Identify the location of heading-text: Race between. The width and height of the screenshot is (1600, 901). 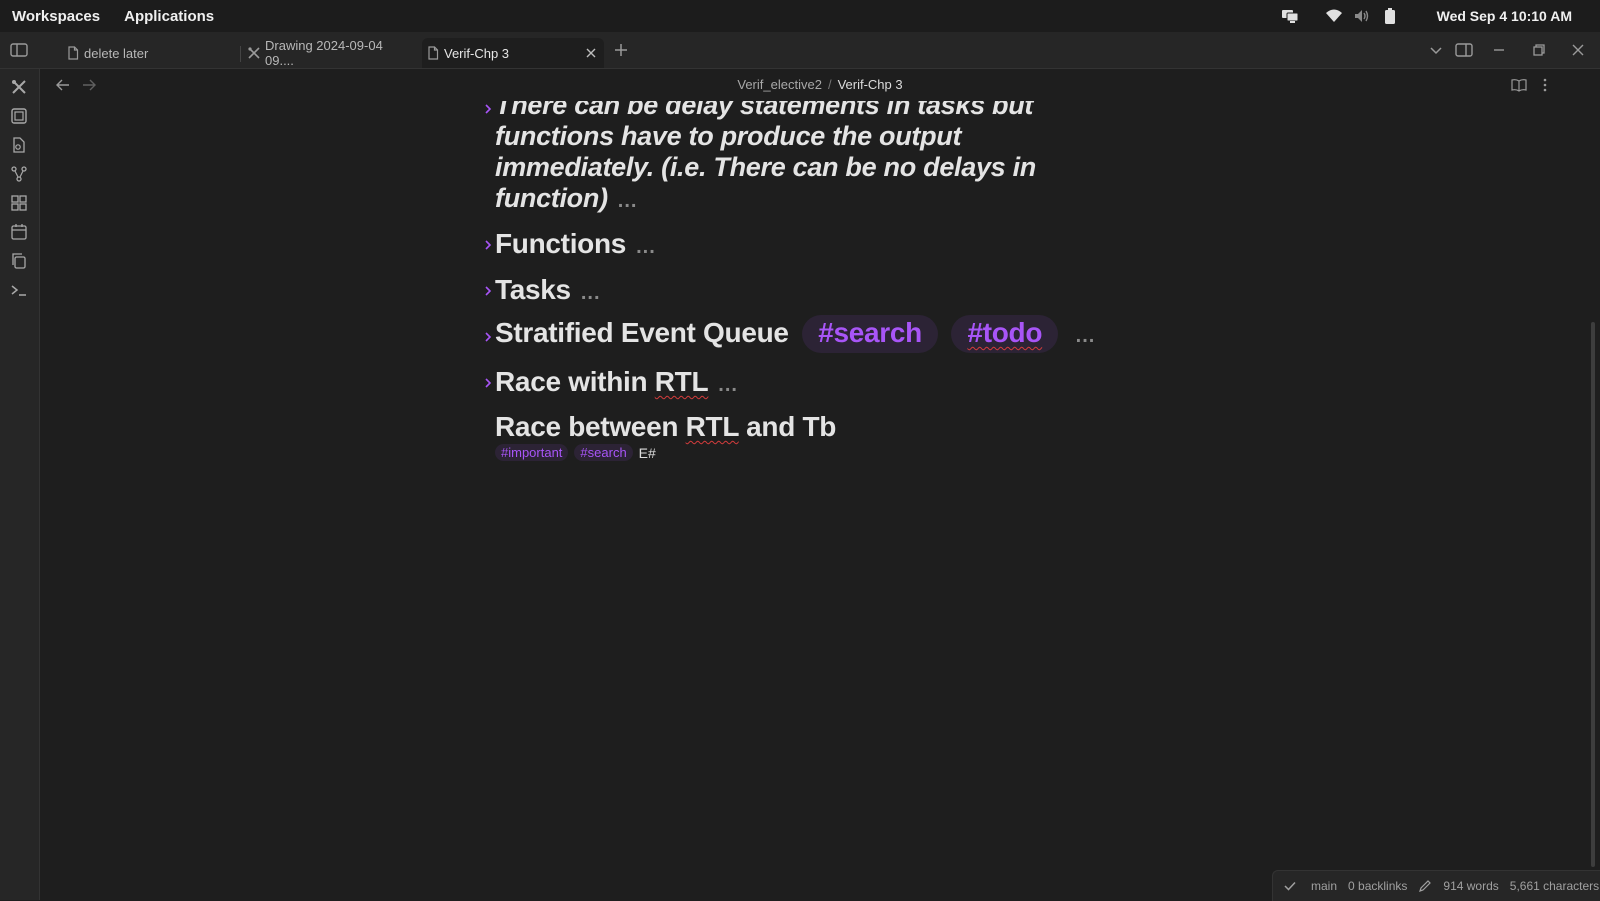
(590, 426).